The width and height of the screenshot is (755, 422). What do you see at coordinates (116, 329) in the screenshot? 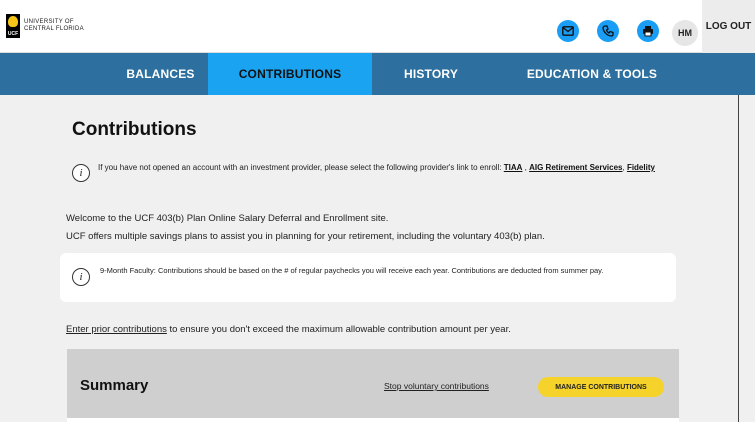
I see `enter-prior-contributions-link: Enter prior contributions` at bounding box center [116, 329].